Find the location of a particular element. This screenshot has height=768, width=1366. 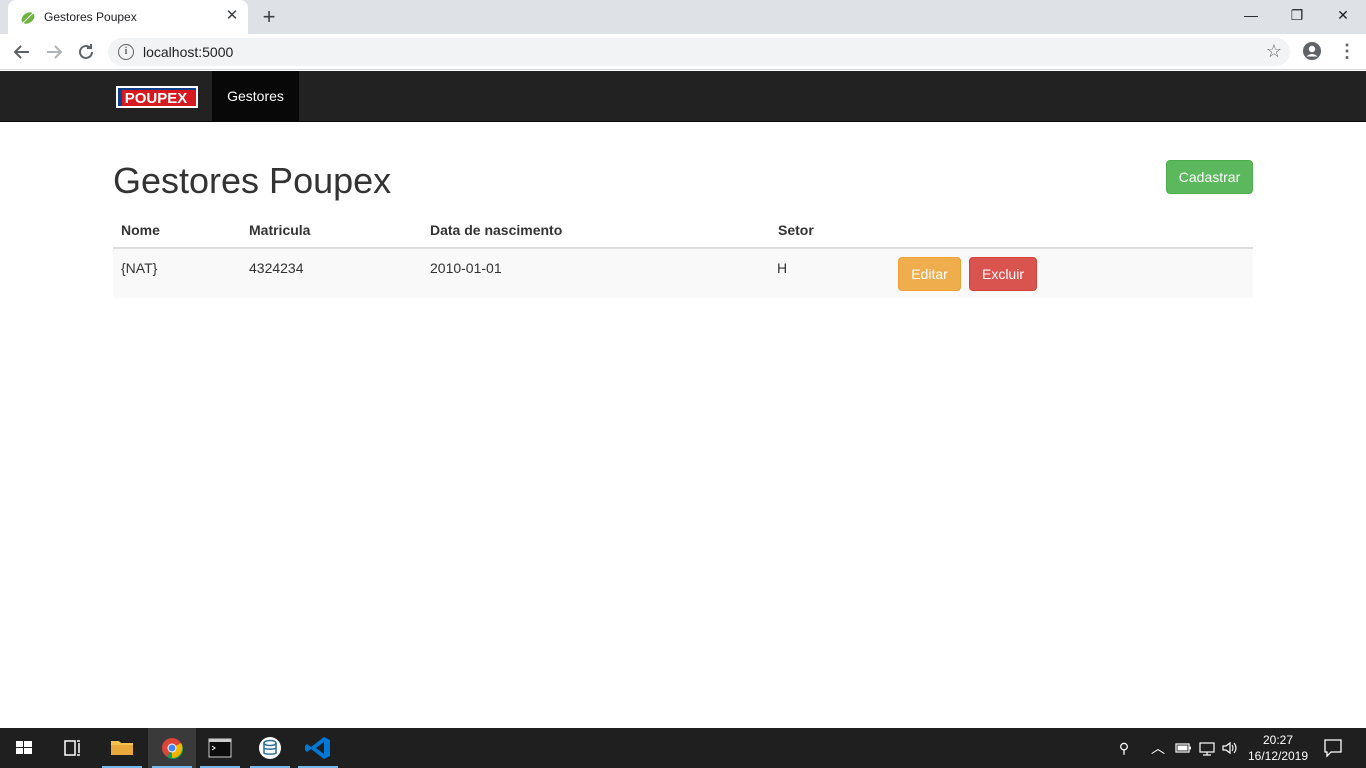

chevron-up-icon: ︿ is located at coordinates (1158, 748).